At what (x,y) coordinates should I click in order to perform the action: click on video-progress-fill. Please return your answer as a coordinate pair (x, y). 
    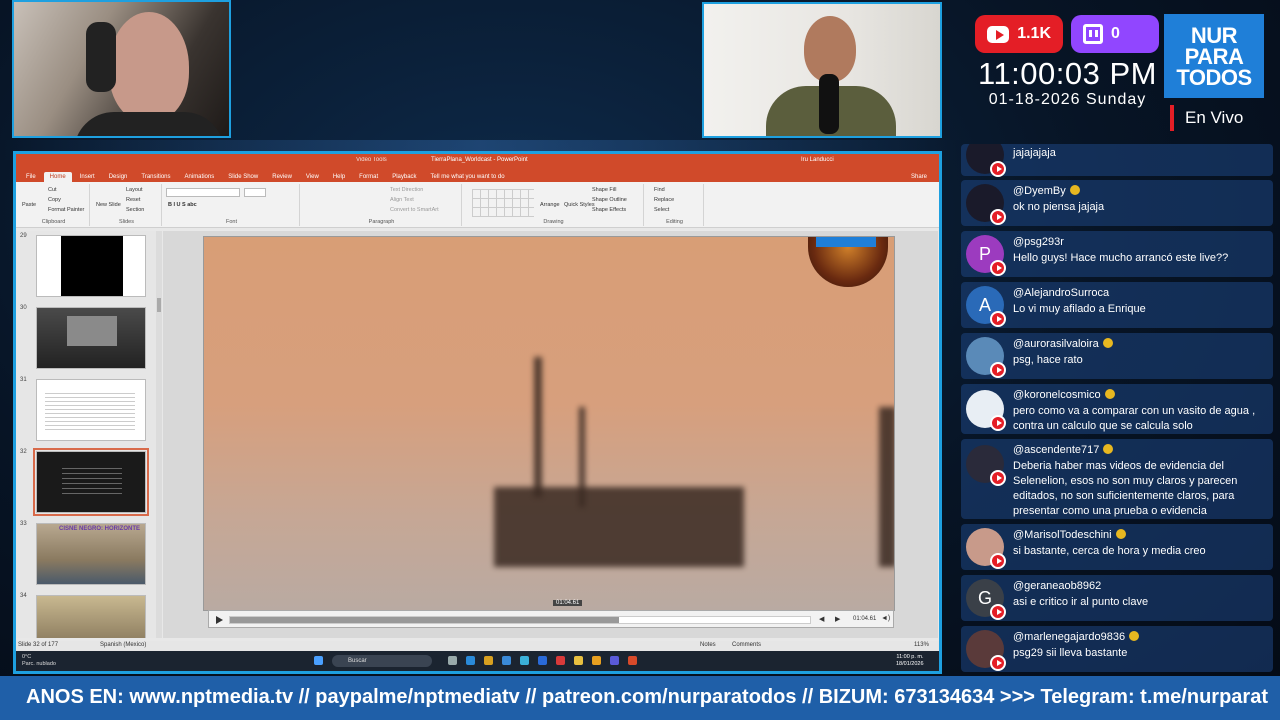
    Looking at the image, I should click on (424, 620).